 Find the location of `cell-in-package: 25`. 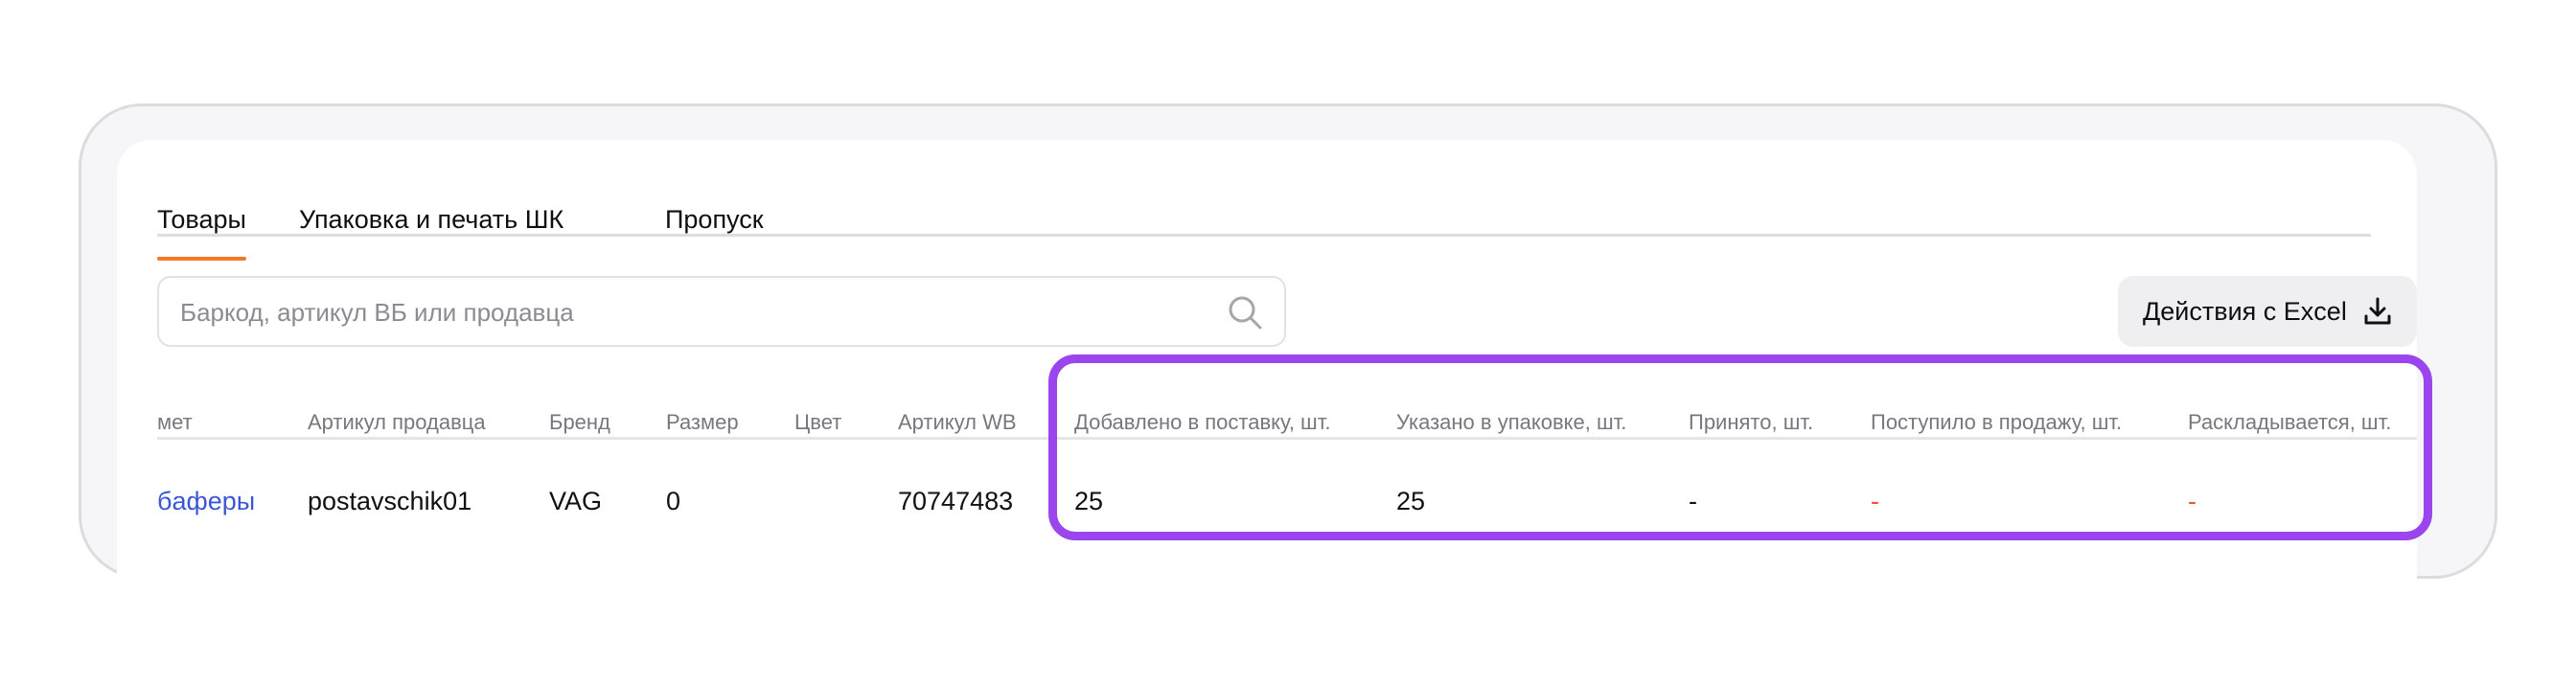

cell-in-package: 25 is located at coordinates (1411, 501).